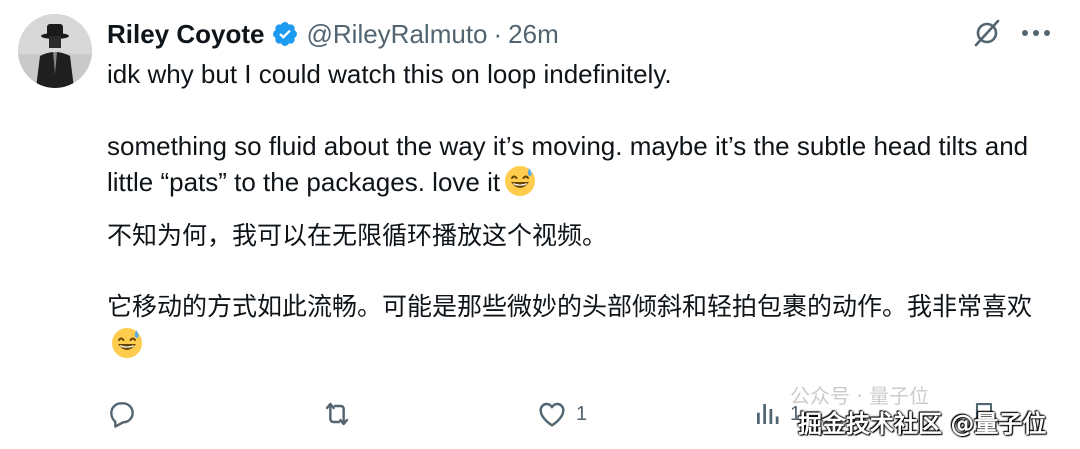  I want to click on like-button: 1, so click(561, 414).